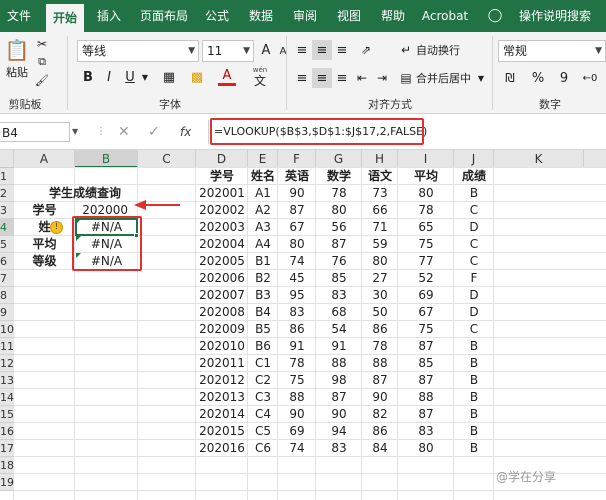  Describe the element at coordinates (42, 44) in the screenshot. I see `cut-icon: ✂` at that location.